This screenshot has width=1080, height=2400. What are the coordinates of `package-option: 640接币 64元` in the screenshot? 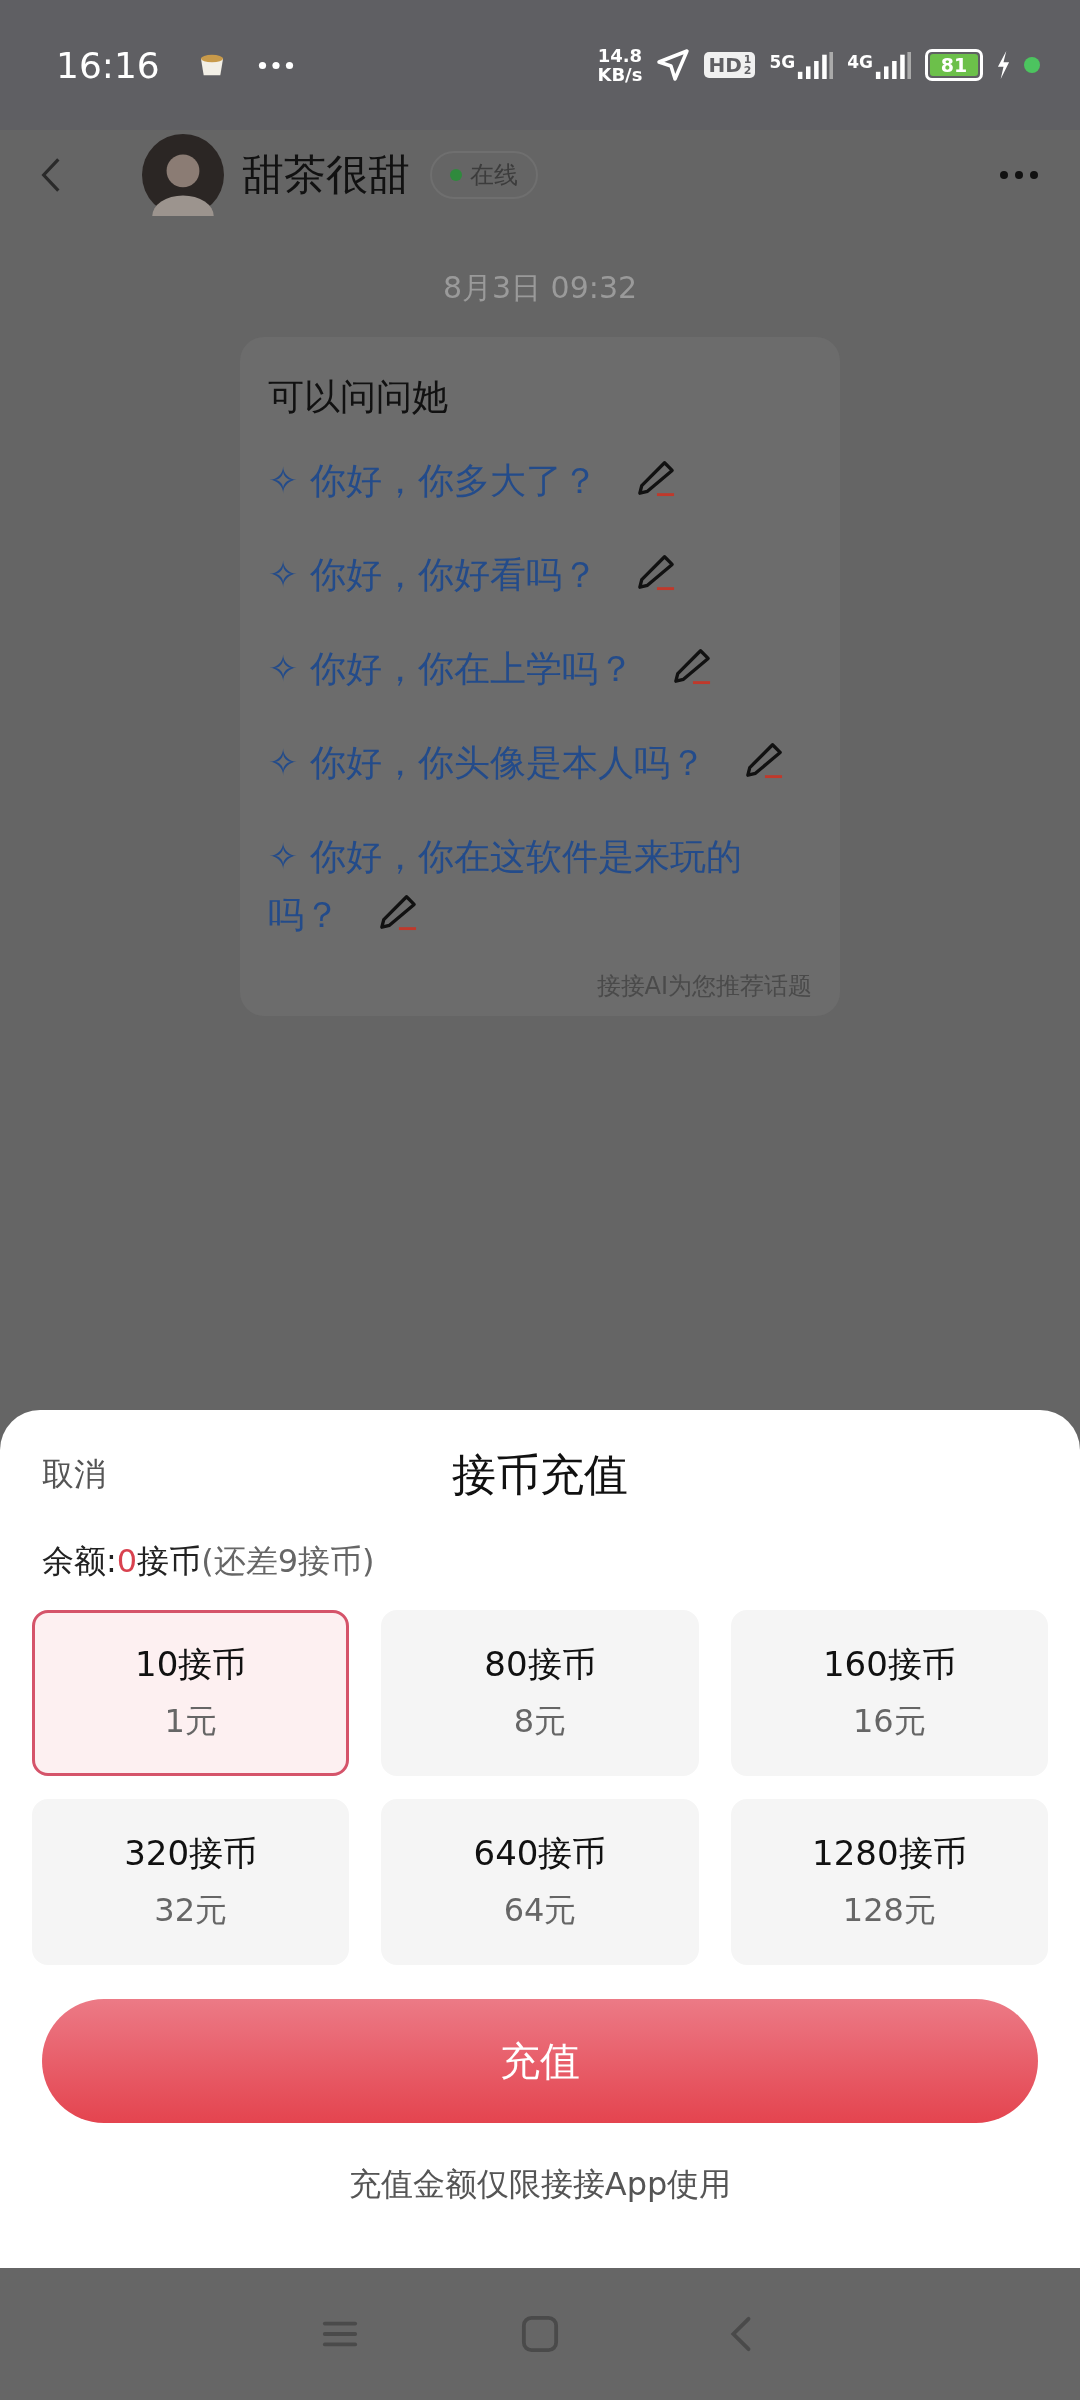 It's located at (540, 1882).